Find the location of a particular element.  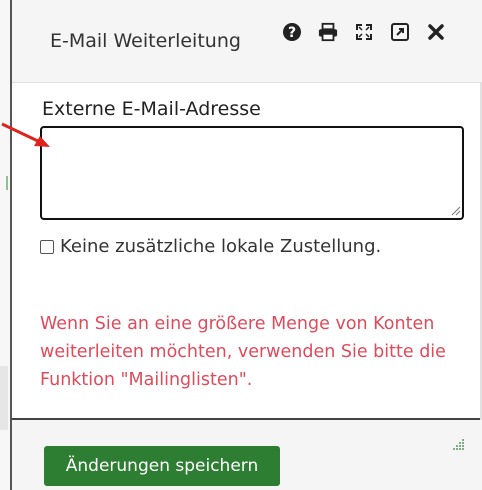

local-delivery-option: Keine zusätzliche lokale Zustellung. is located at coordinates (210, 246).